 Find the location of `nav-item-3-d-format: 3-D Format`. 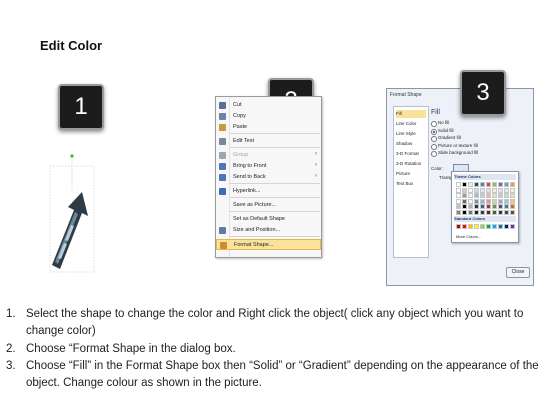

nav-item-3-d-format: 3-D Format is located at coordinates (411, 154).